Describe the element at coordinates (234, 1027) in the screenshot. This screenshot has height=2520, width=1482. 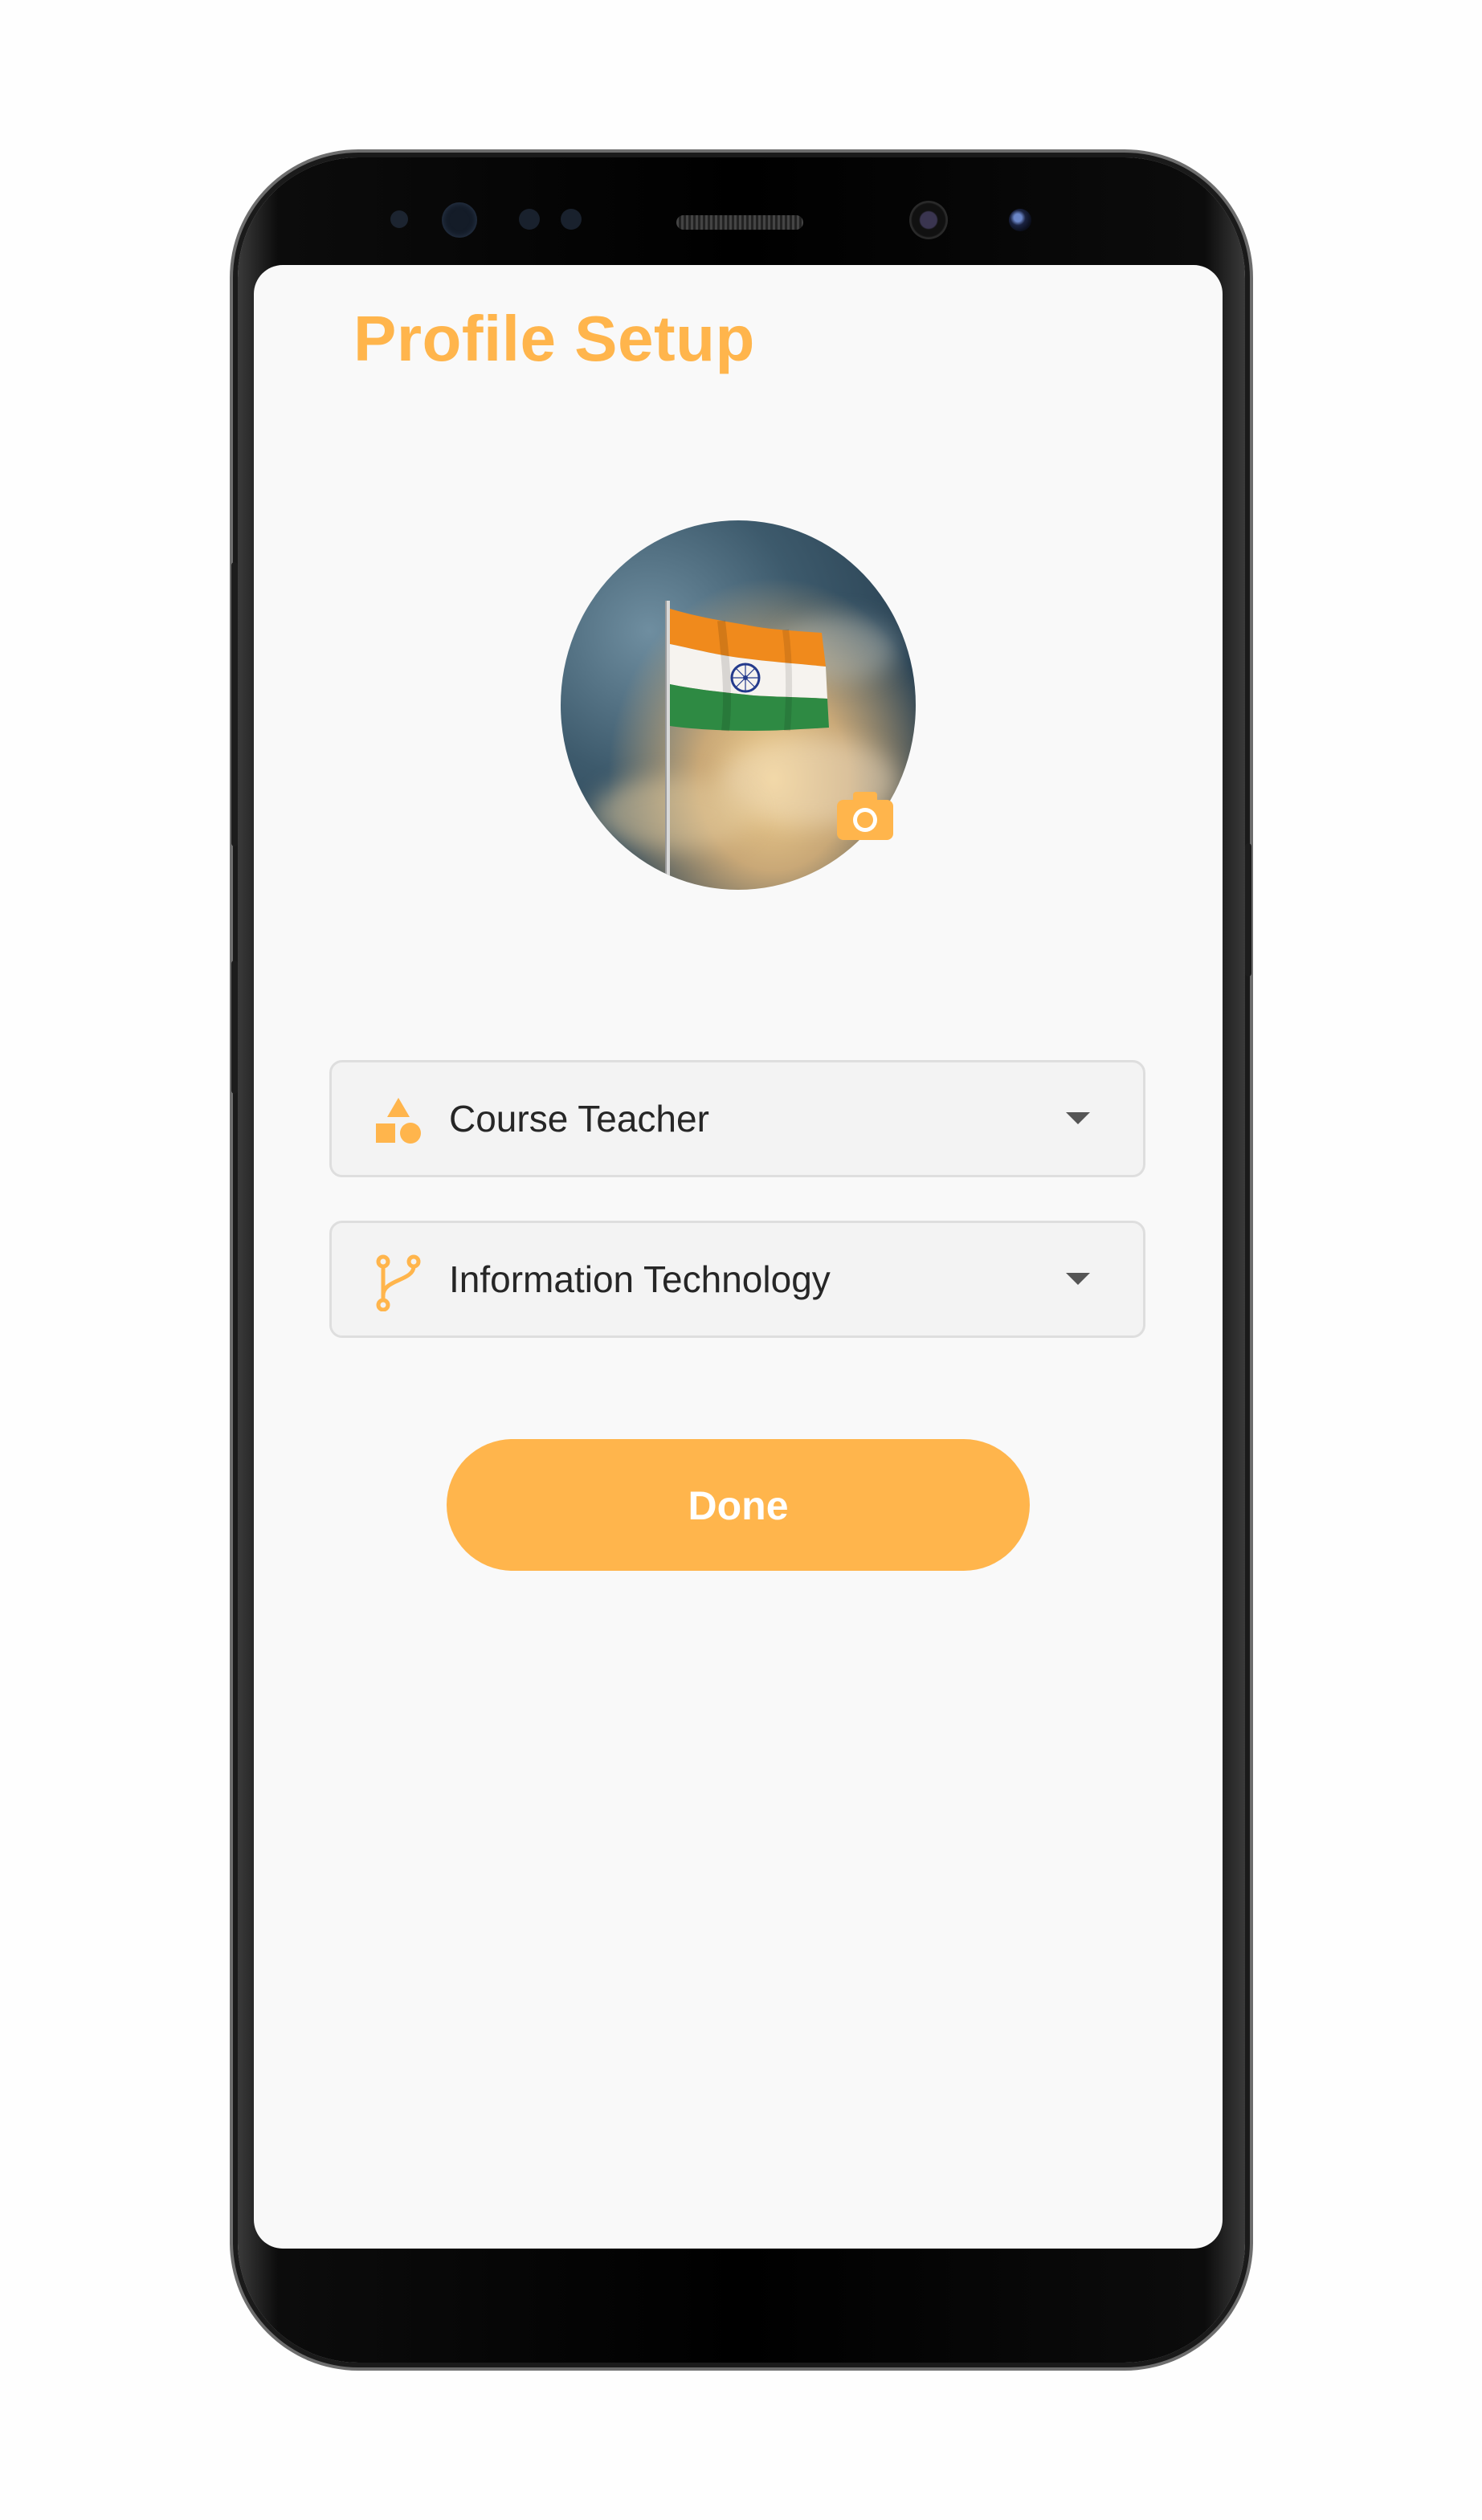
I see `volume-down-button` at that location.